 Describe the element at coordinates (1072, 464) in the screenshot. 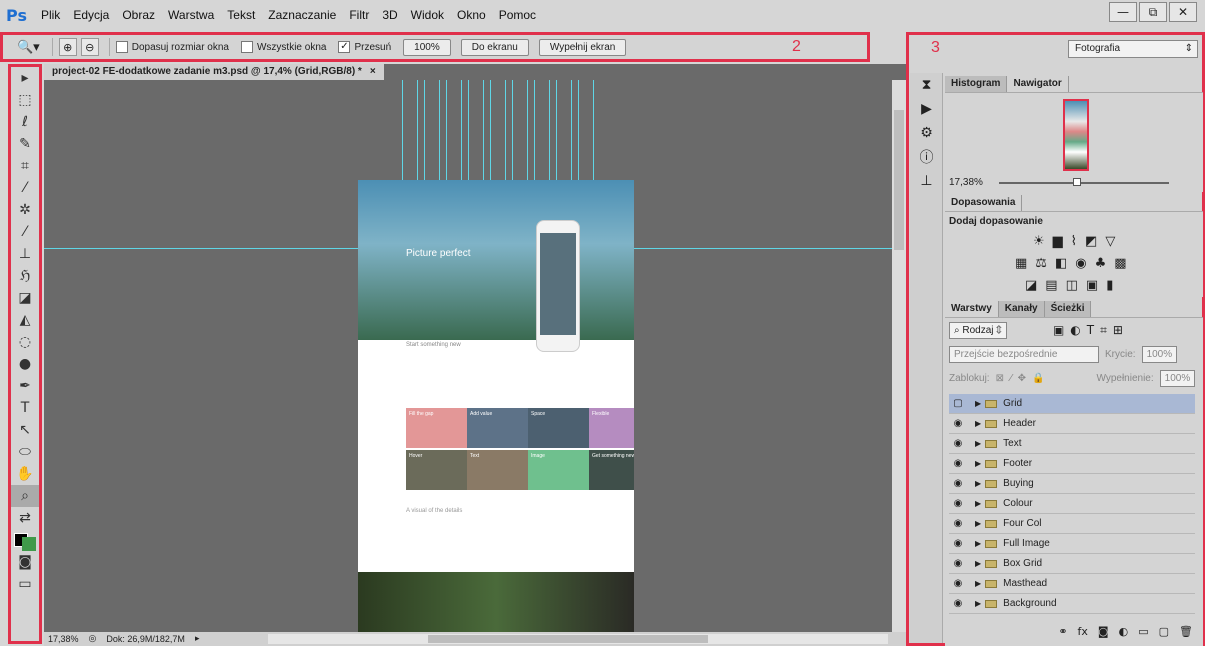

I see `layer-row: ◉ ▶ Footer` at that location.